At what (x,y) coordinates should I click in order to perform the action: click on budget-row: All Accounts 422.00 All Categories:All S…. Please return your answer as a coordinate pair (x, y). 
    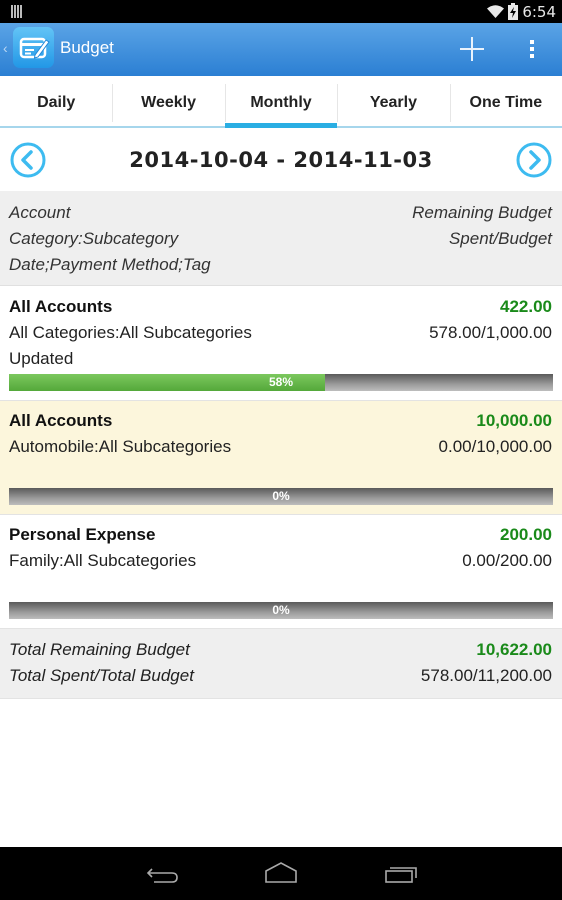
    Looking at the image, I should click on (281, 344).